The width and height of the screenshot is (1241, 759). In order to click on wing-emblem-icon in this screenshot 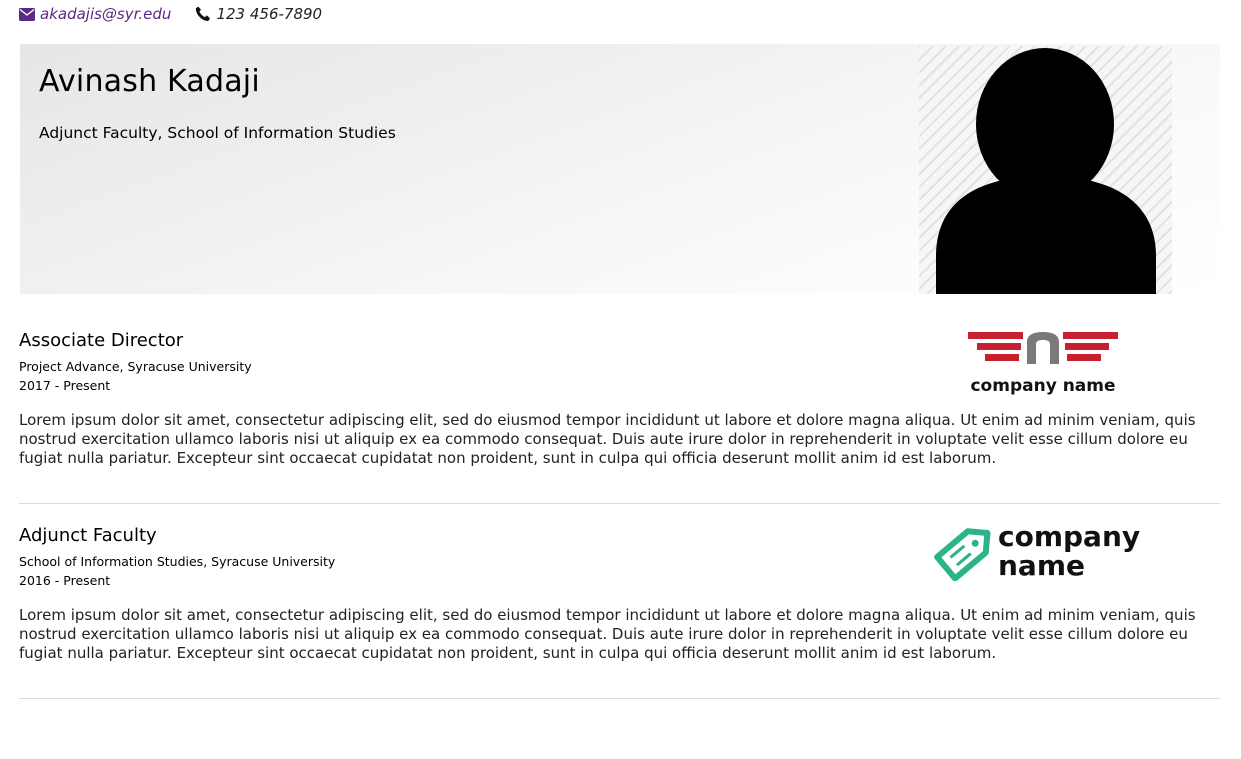, I will do `click(1043, 348)`.